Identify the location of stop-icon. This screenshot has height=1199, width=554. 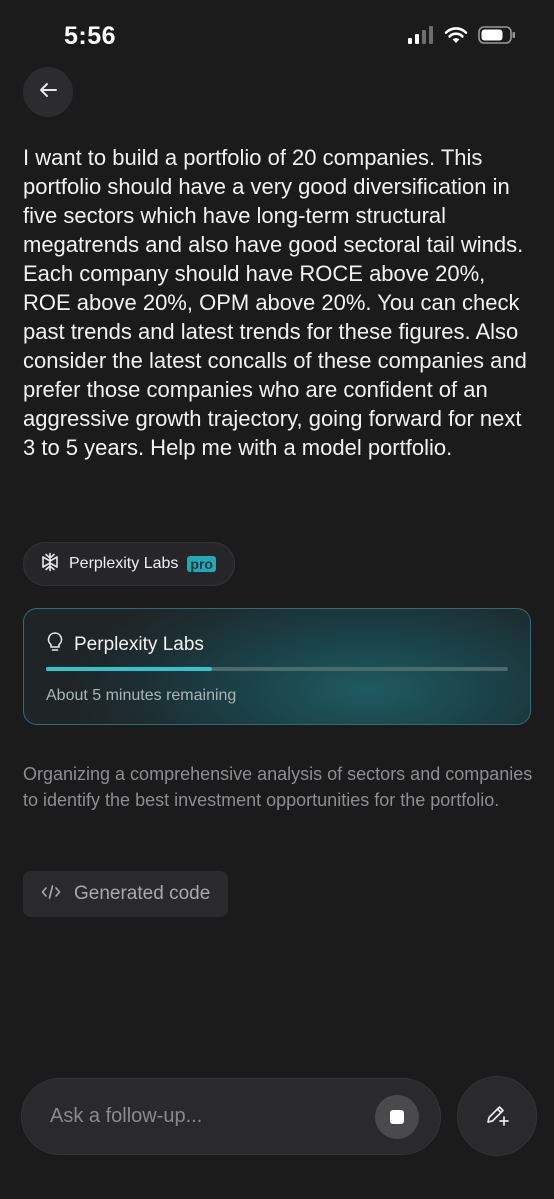
(397, 1117).